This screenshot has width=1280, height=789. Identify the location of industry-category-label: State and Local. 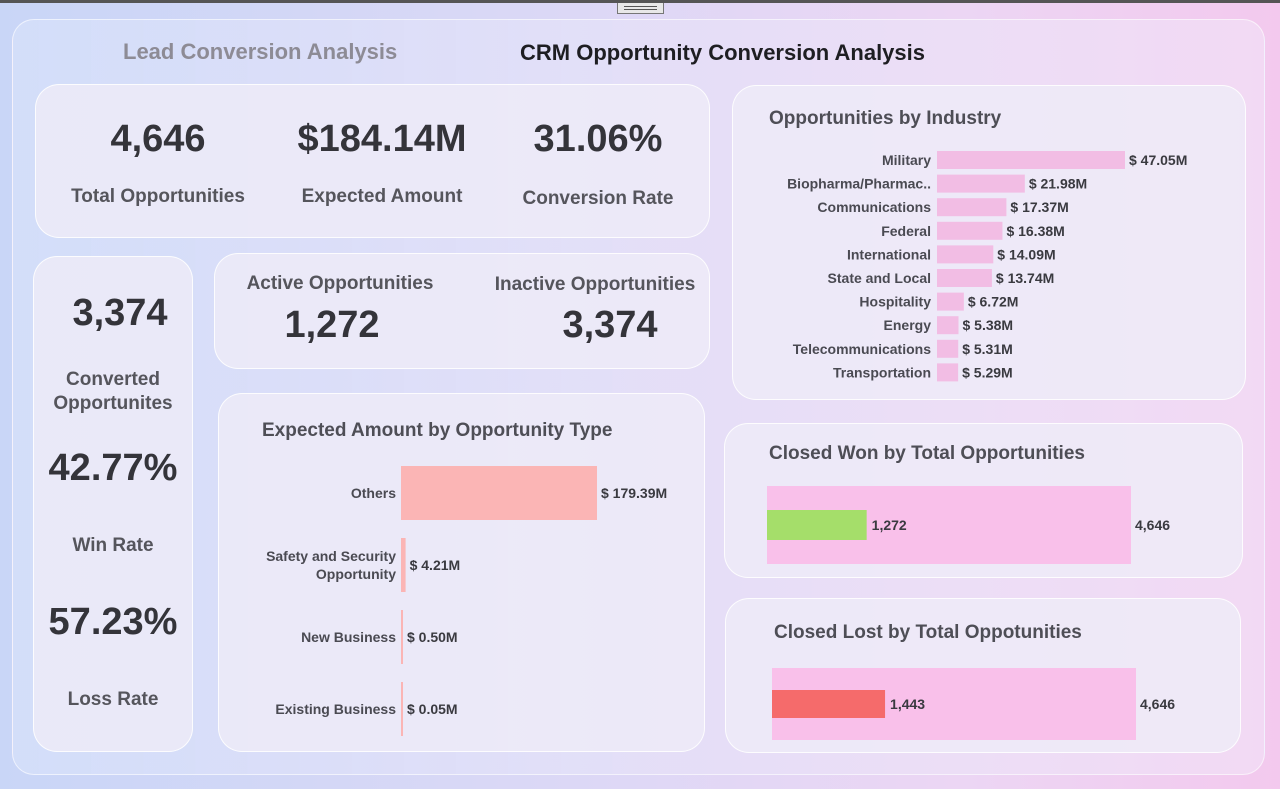
(879, 278).